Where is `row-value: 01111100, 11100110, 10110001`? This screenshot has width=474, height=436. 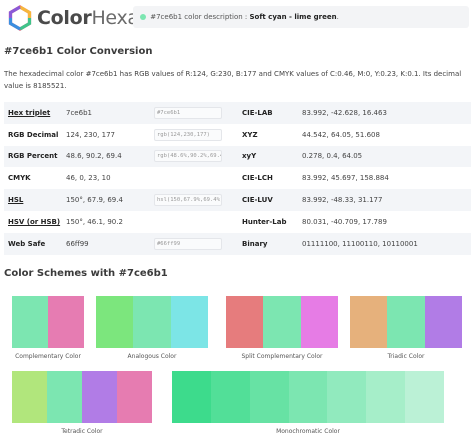 row-value: 01111100, 11100110, 10110001 is located at coordinates (360, 243).